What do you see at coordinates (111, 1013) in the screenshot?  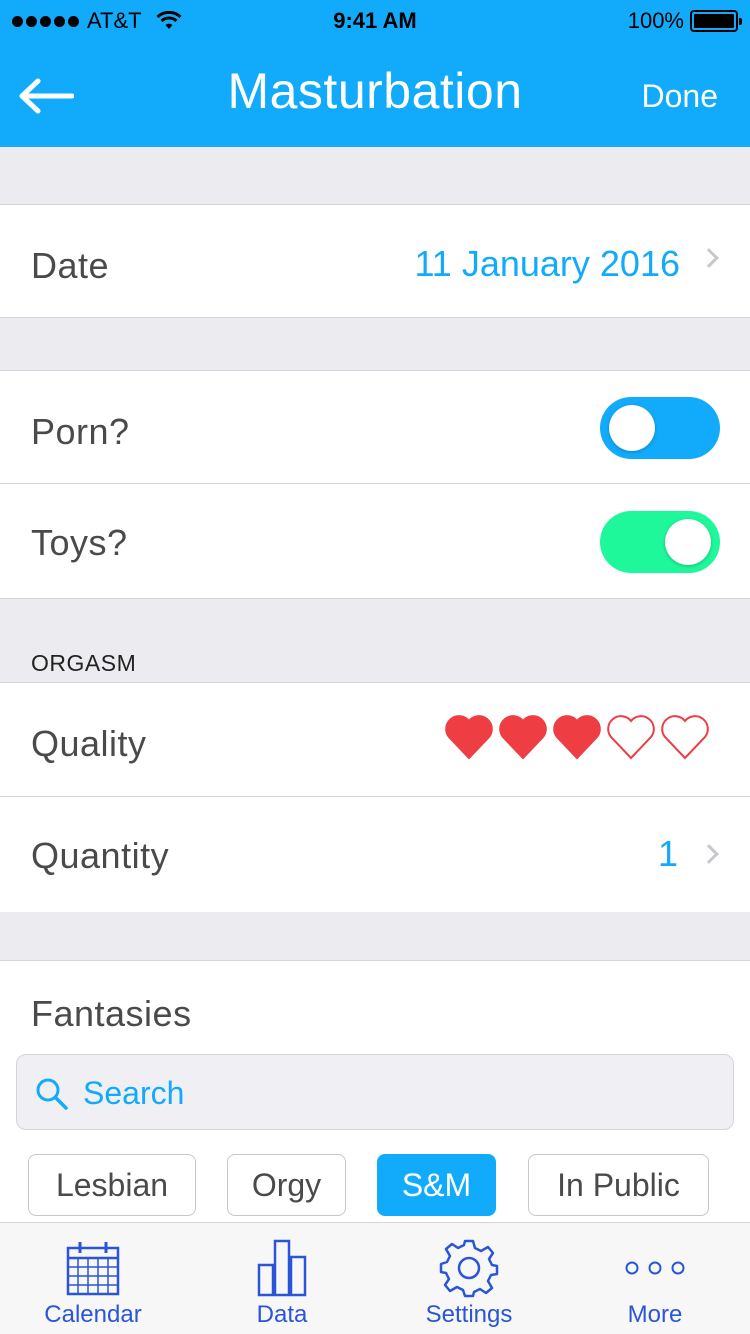 I see `fantasies-title: Fantasies` at bounding box center [111, 1013].